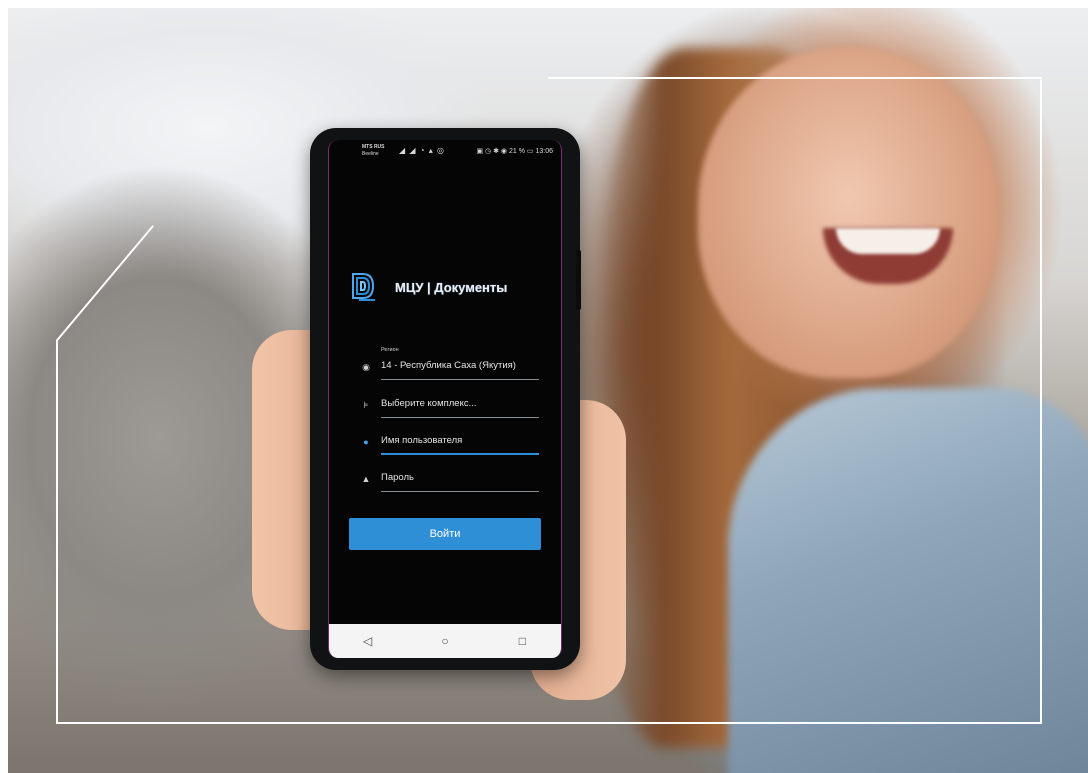  What do you see at coordinates (460, 379) in the screenshot?
I see `region-underline` at bounding box center [460, 379].